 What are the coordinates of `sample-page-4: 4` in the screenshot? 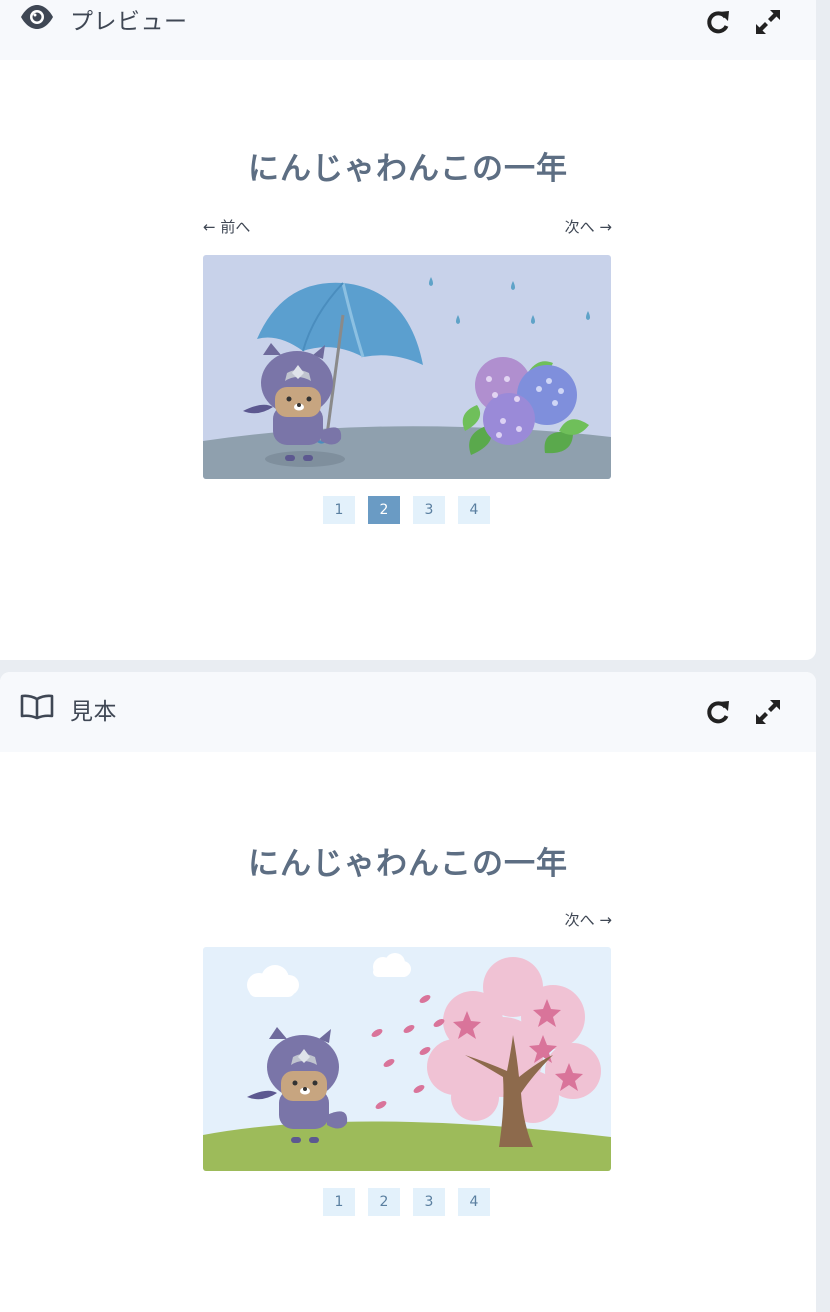 It's located at (474, 1202).